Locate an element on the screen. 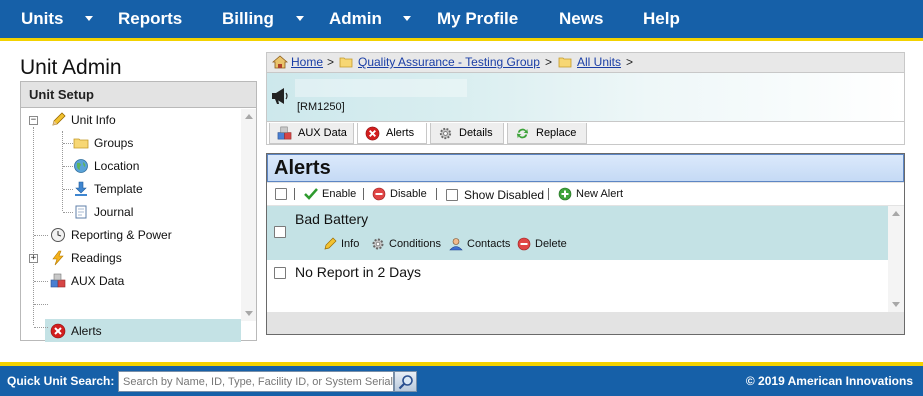  readings-expand-toggle: + is located at coordinates (33, 258).